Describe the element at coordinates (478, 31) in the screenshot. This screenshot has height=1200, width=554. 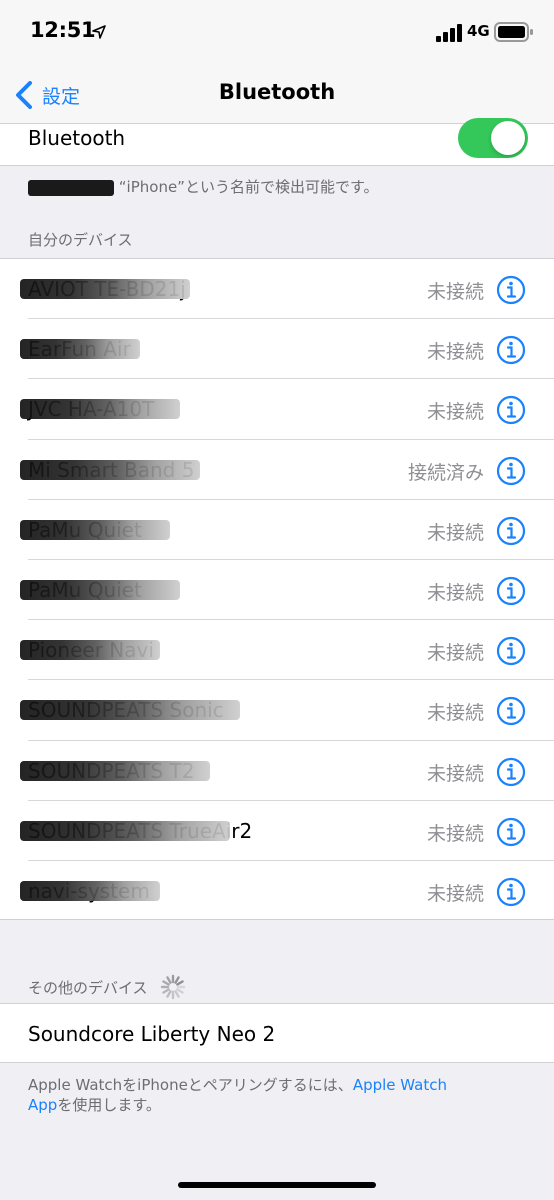
I see `network-type: 4G` at that location.